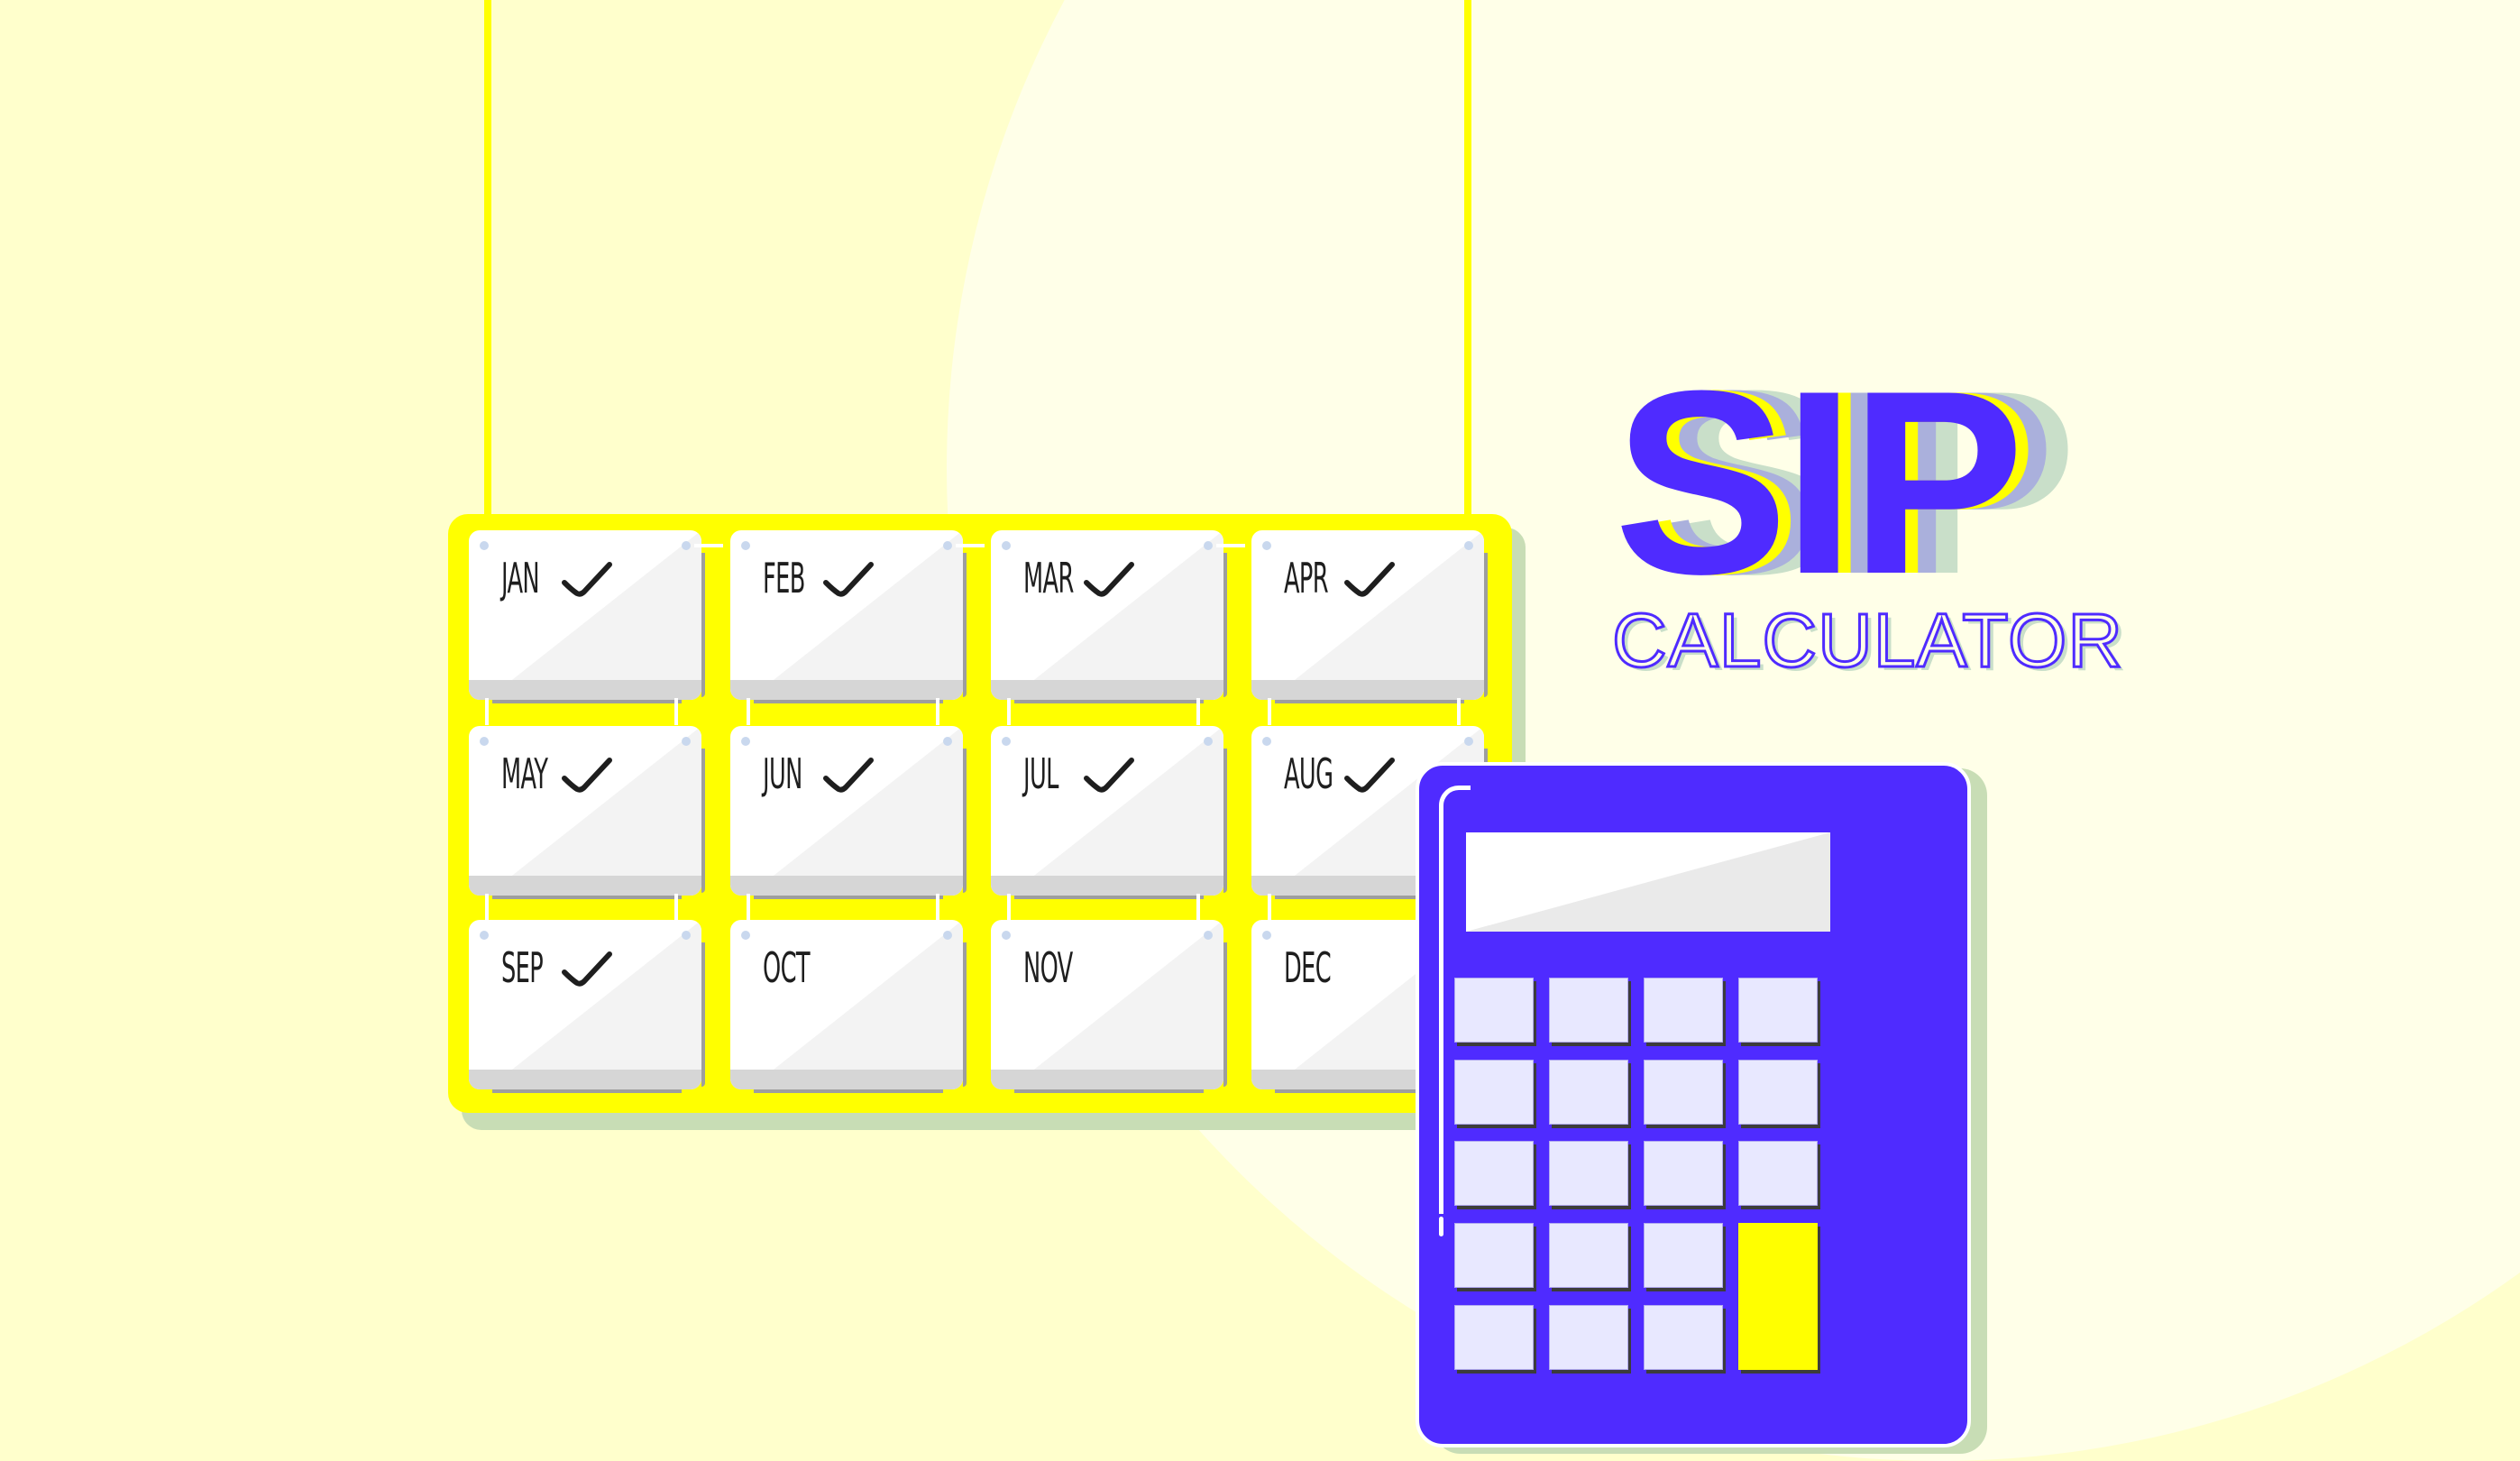 The height and width of the screenshot is (1461, 2520). Describe the element at coordinates (1468, 271) in the screenshot. I see `hanging-string-right` at that location.